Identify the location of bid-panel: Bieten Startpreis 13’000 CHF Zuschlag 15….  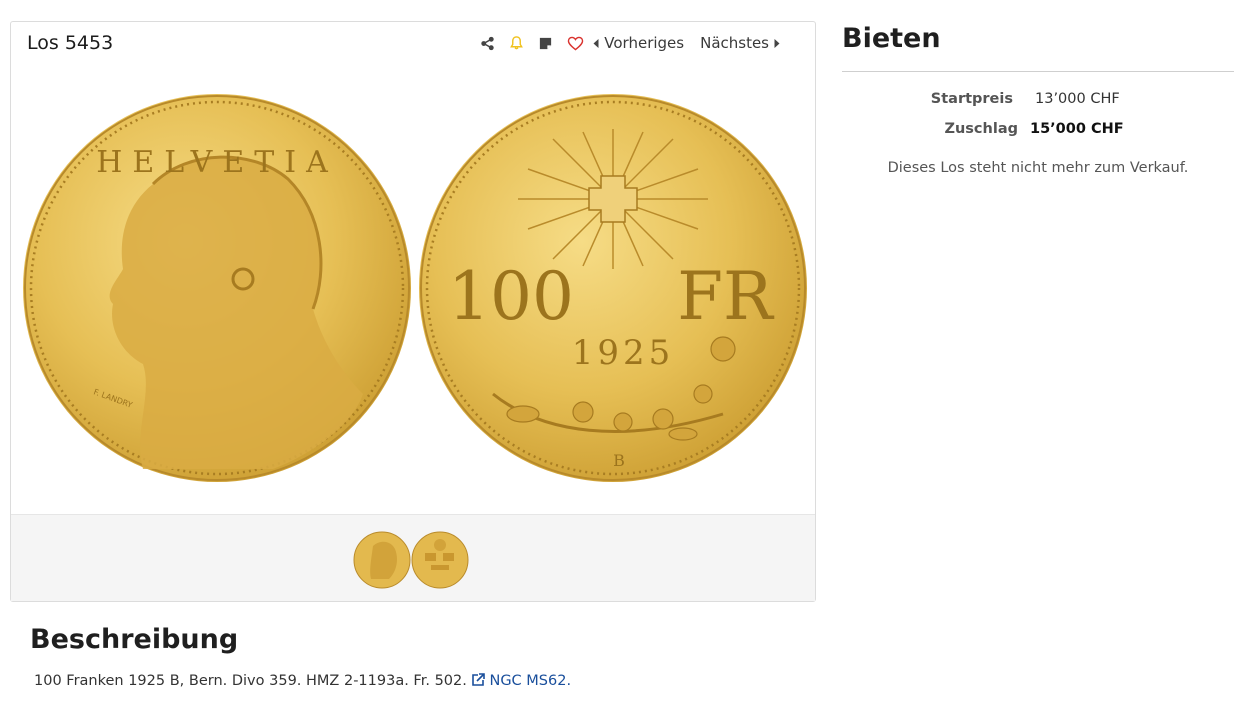
(1038, 98).